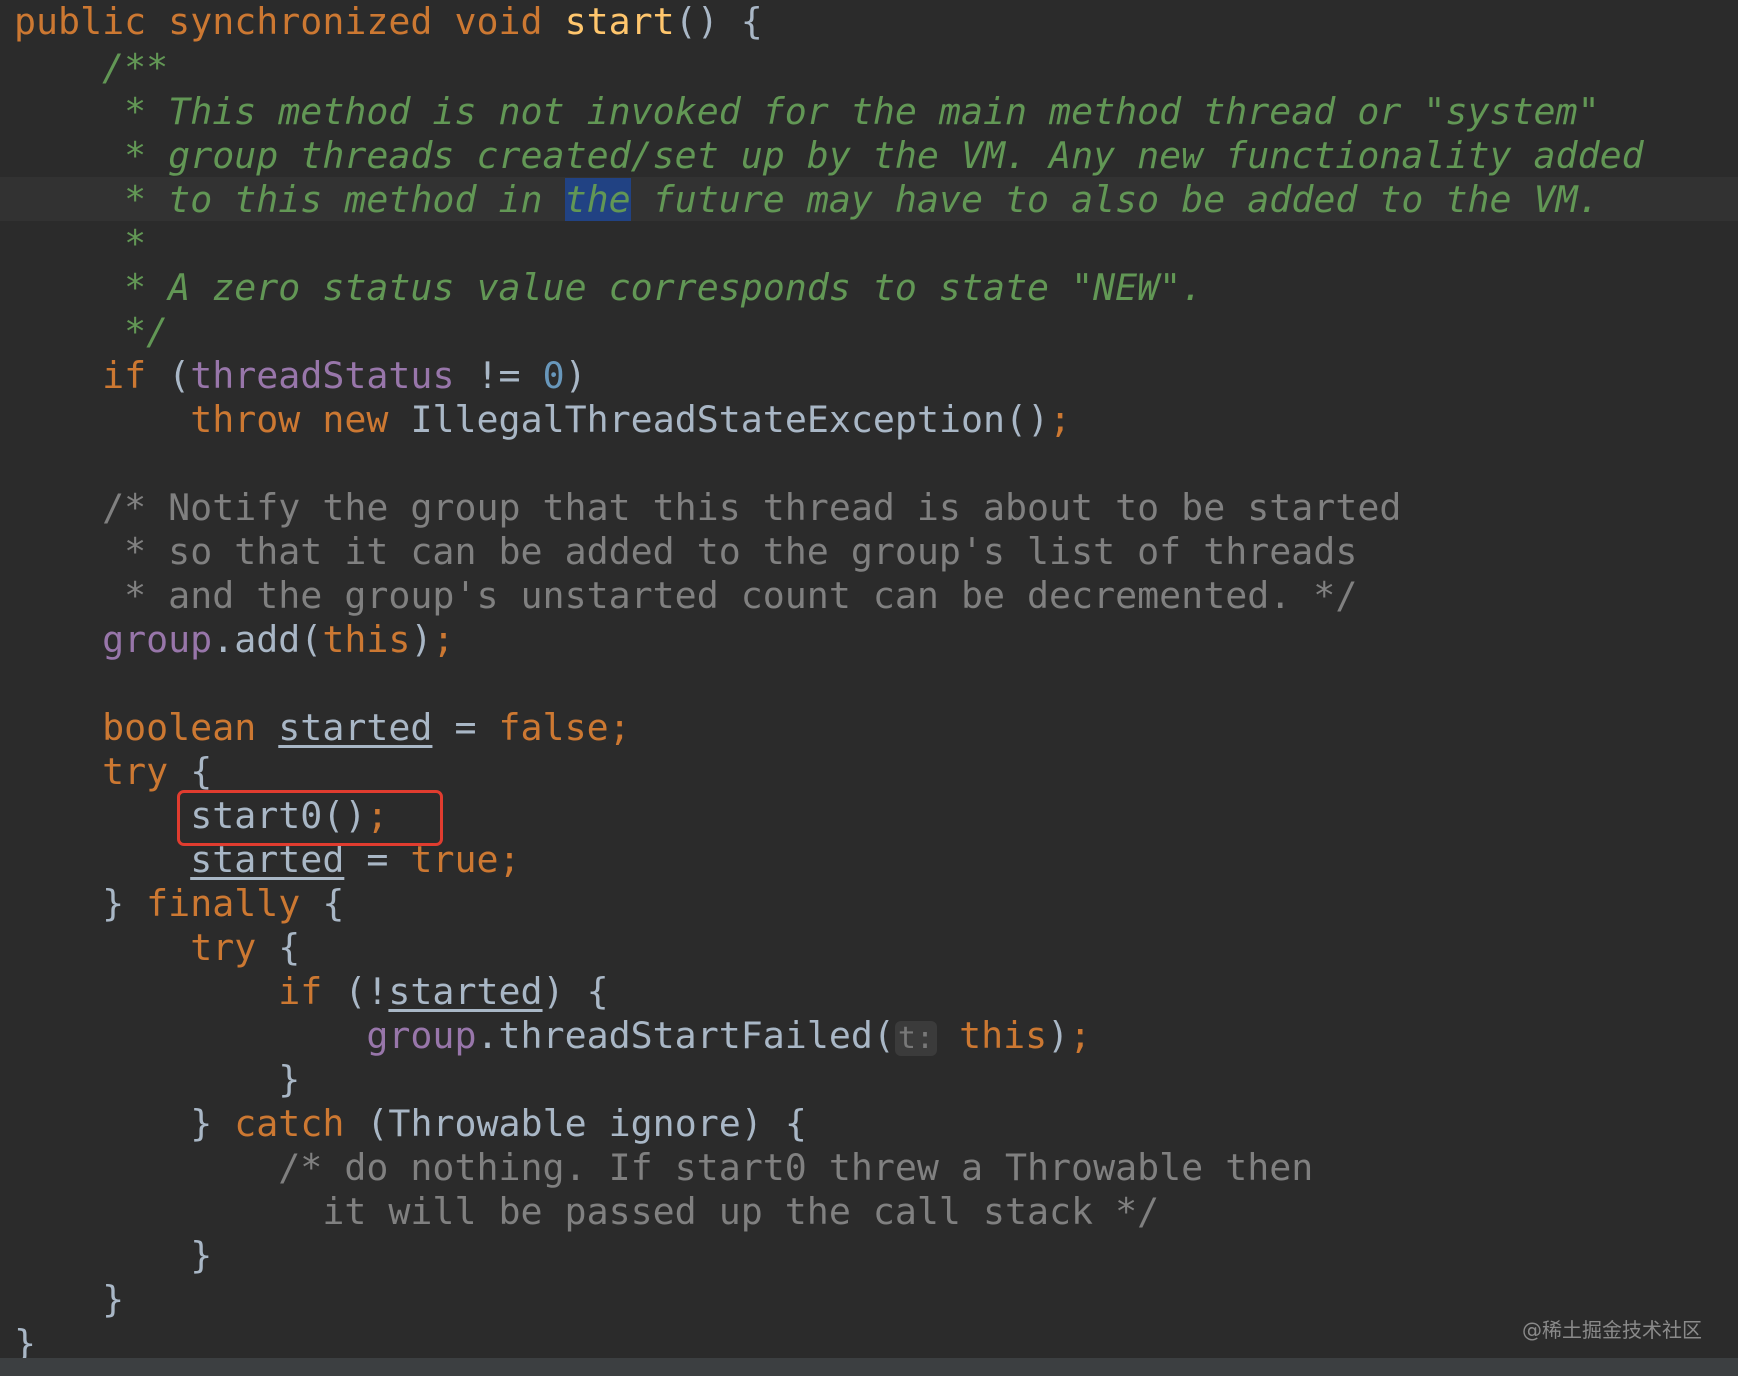 The width and height of the screenshot is (1738, 1376). What do you see at coordinates (80, 244) in the screenshot?
I see `code-line-6: *` at bounding box center [80, 244].